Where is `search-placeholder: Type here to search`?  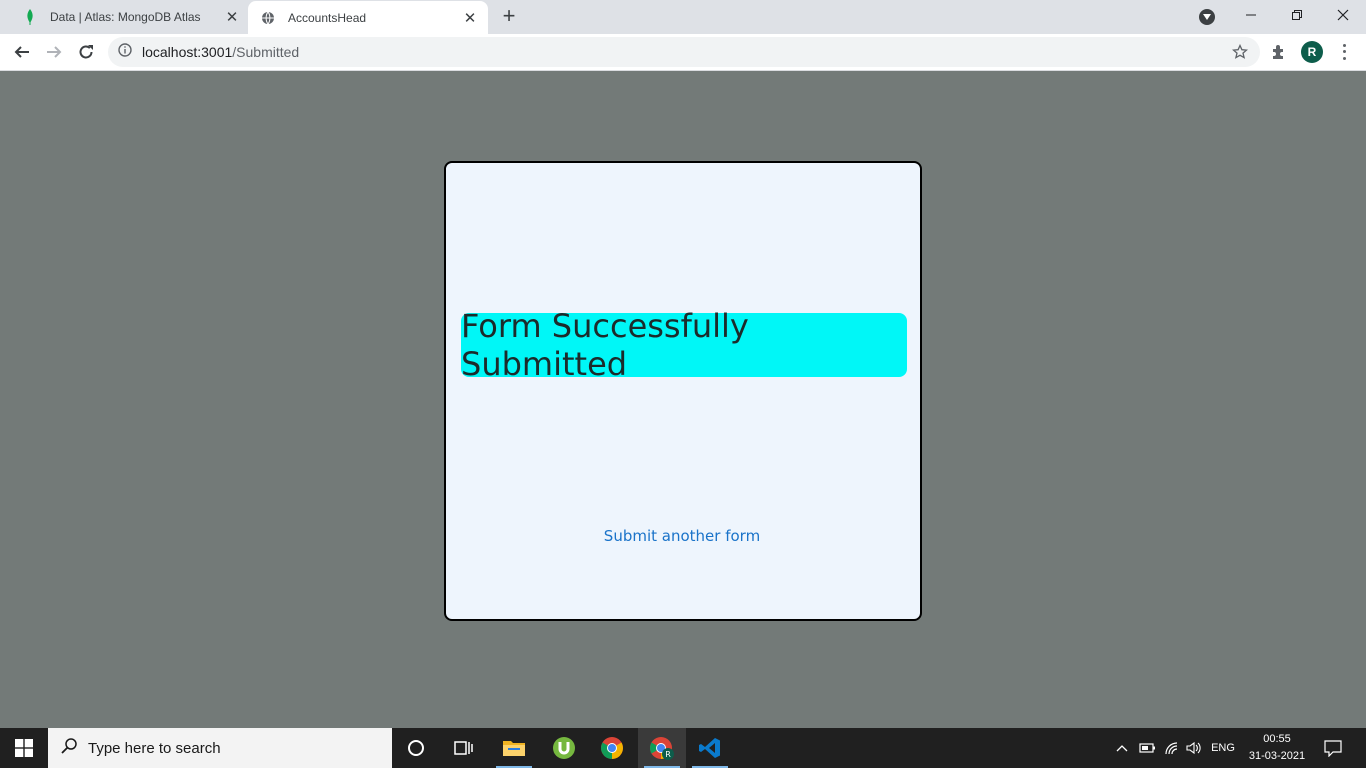
search-placeholder: Type here to search is located at coordinates (154, 748).